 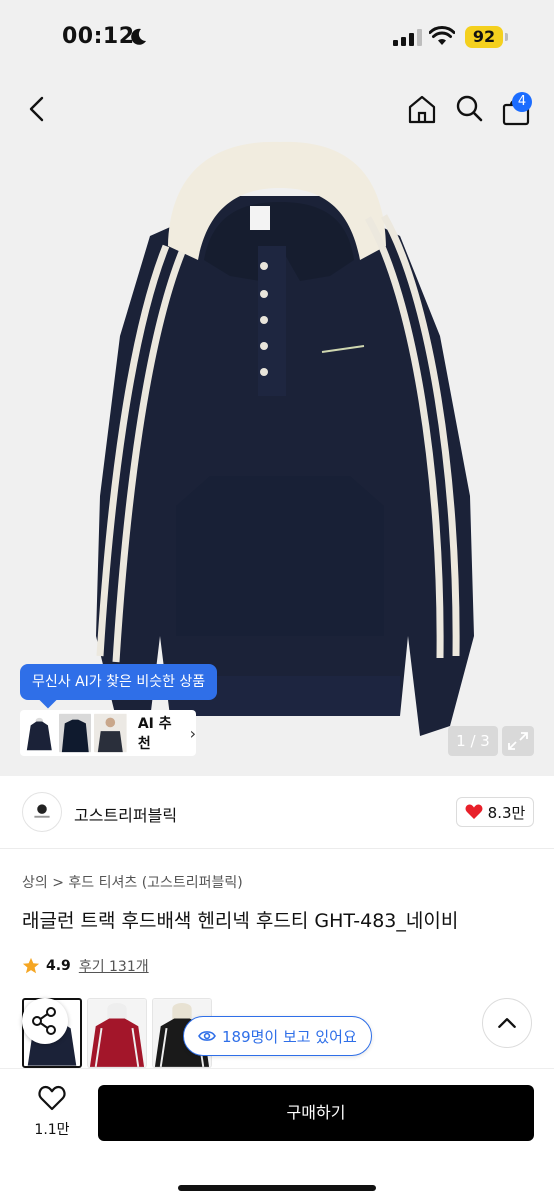 What do you see at coordinates (277, 1188) in the screenshot?
I see `home-indicator` at bounding box center [277, 1188].